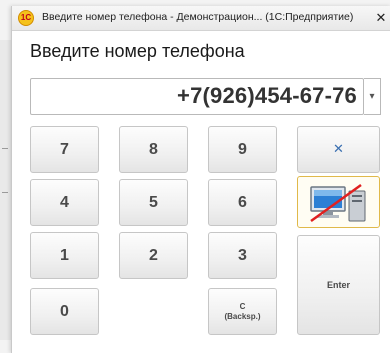 This screenshot has height=353, width=390. I want to click on key-1: 1, so click(64, 255).